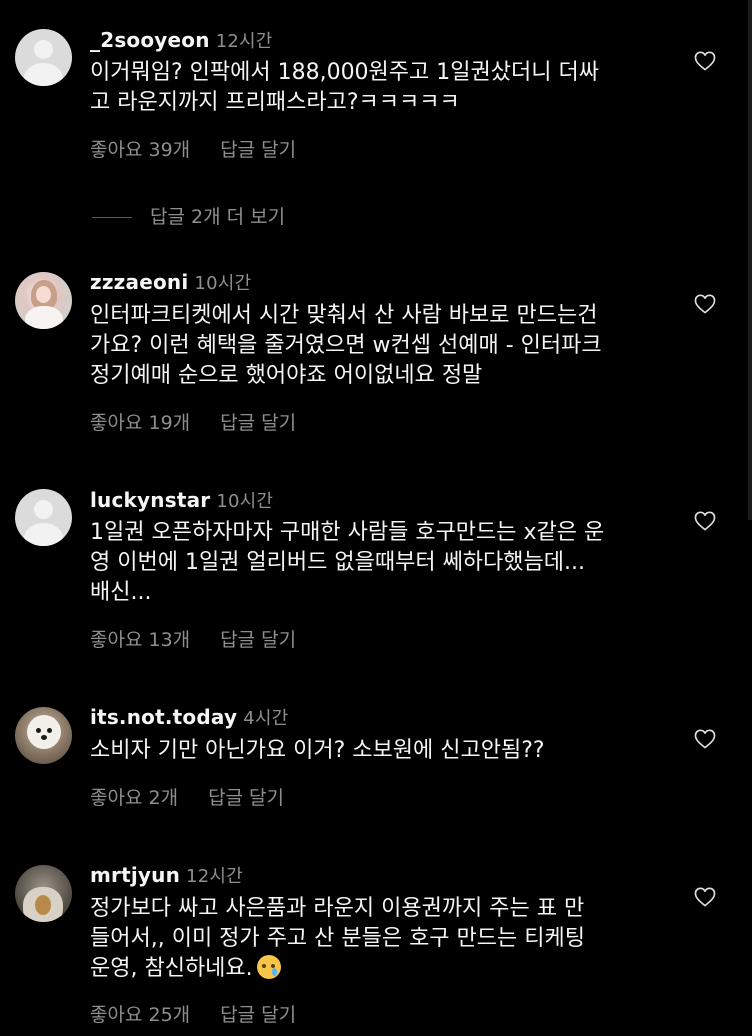  I want to click on comment-actions: 좋아요 13개 답글 달기, so click(193, 638).